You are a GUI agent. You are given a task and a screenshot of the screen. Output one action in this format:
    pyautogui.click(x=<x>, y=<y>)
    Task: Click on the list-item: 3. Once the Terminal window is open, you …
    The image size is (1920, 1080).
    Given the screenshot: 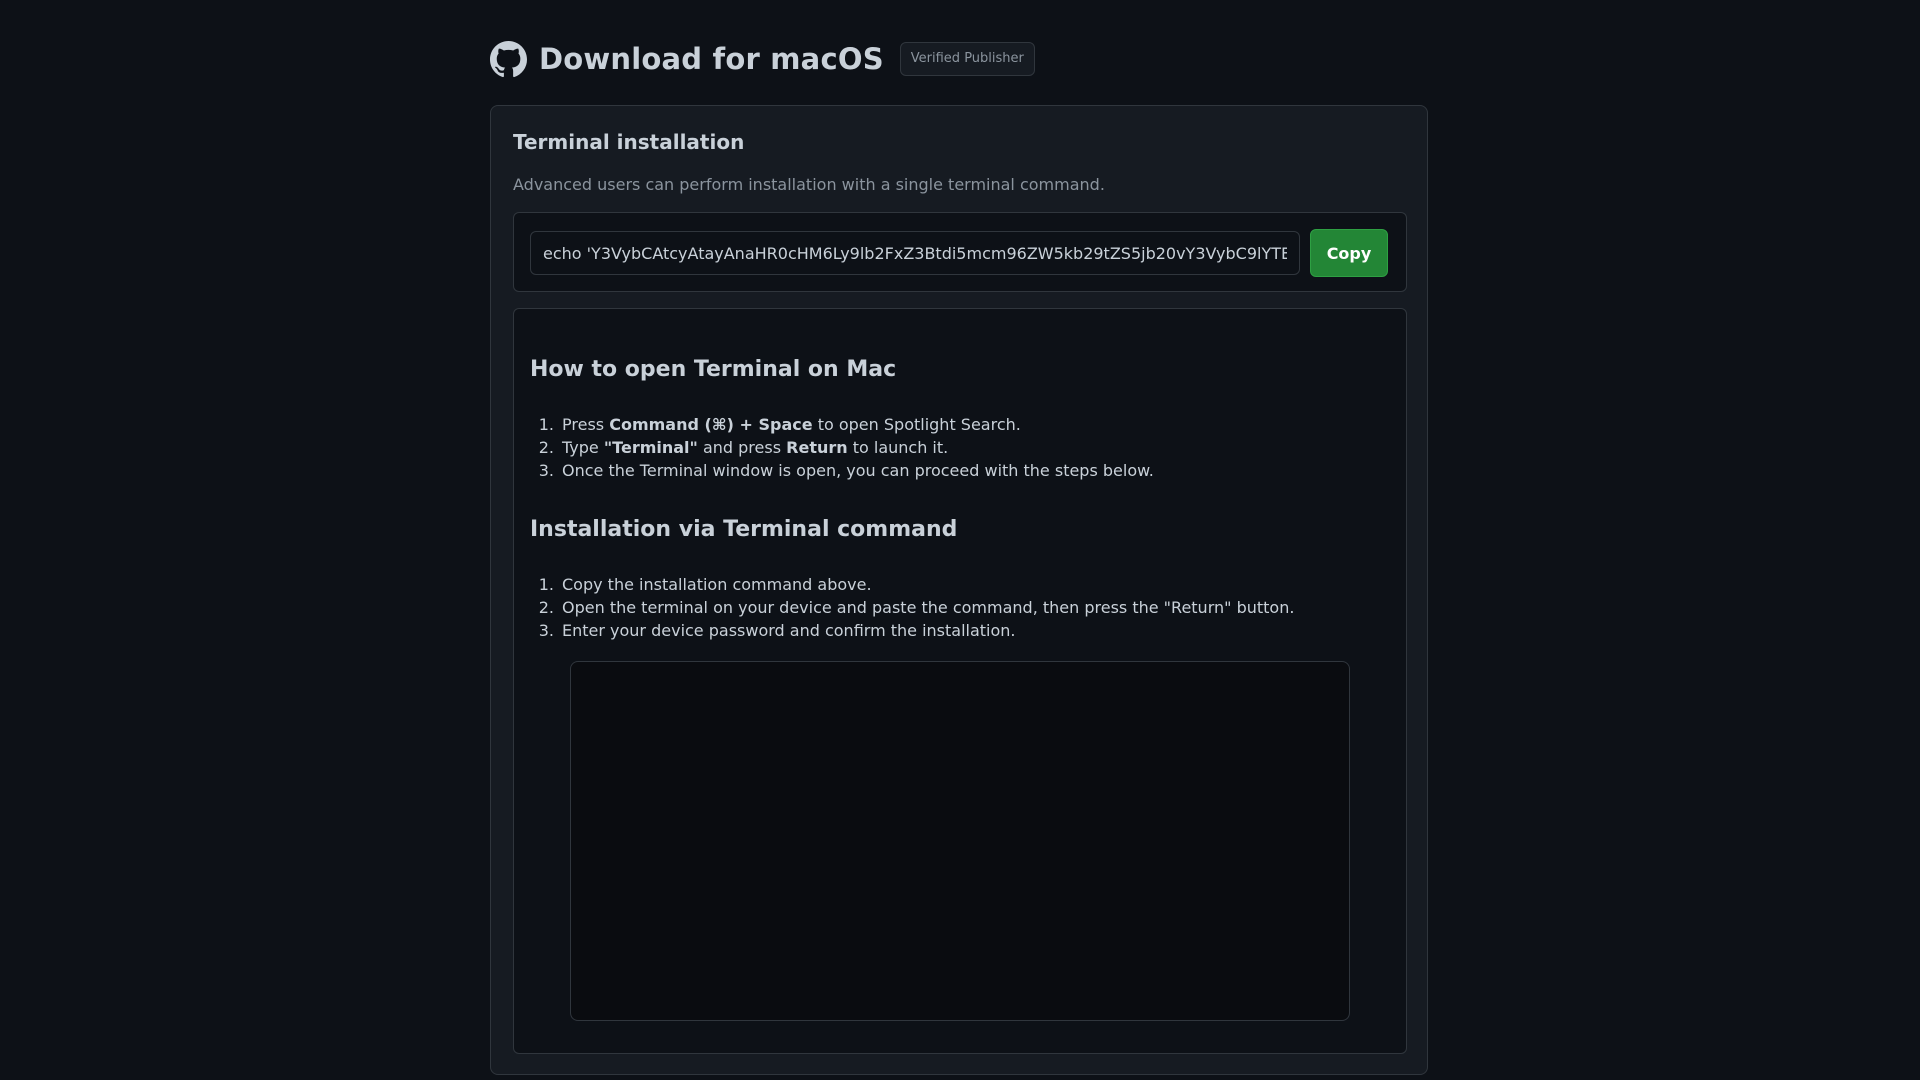 What is the action you would take?
    pyautogui.click(x=846, y=470)
    